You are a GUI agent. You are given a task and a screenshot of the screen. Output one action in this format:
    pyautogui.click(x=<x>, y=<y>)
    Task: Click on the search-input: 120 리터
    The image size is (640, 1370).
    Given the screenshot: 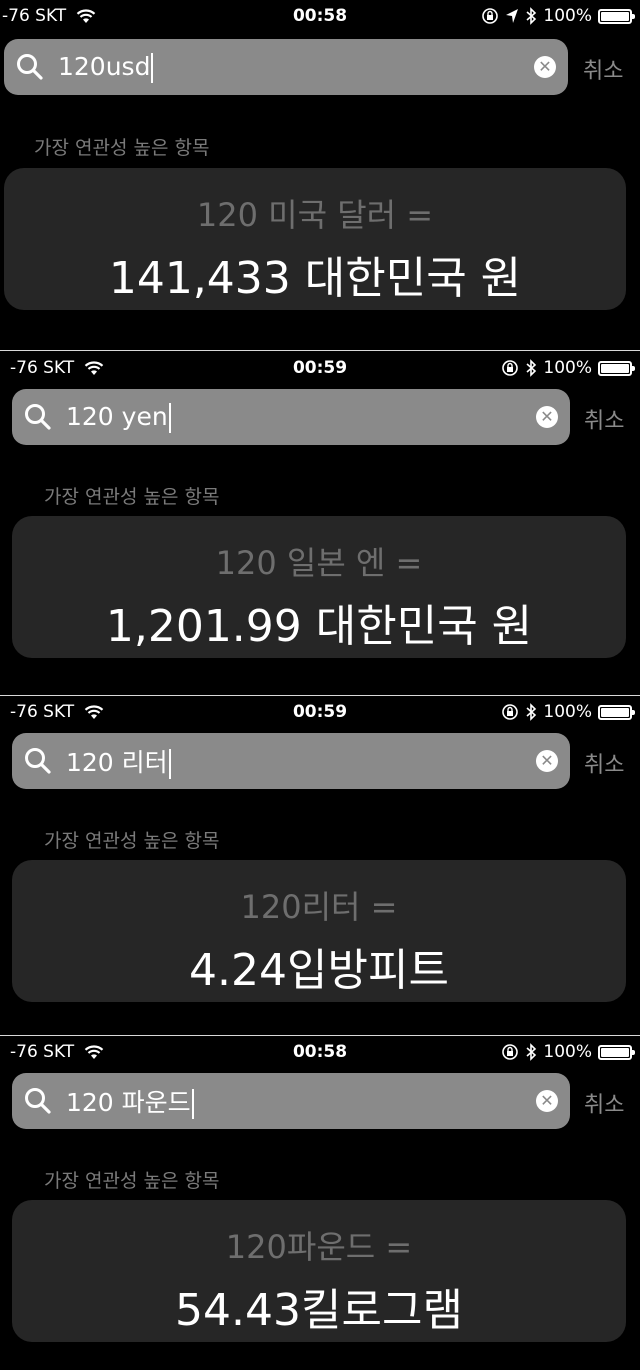 What is the action you would take?
    pyautogui.click(x=118, y=761)
    